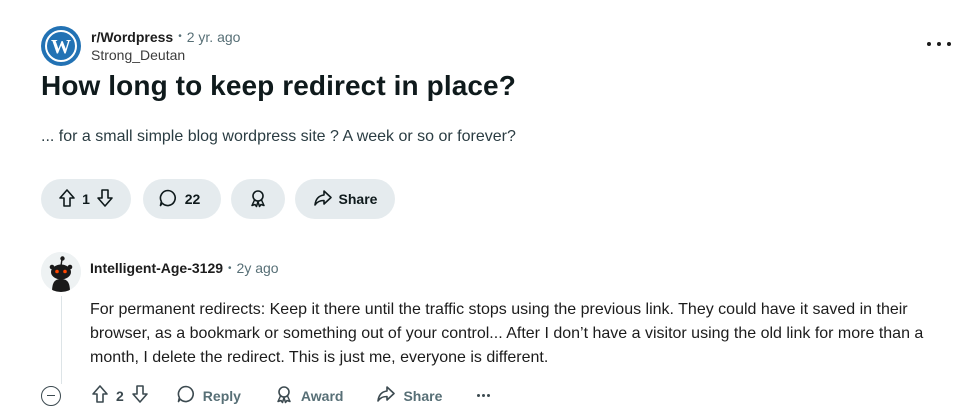  I want to click on reddit-snoo-icon, so click(61, 272).